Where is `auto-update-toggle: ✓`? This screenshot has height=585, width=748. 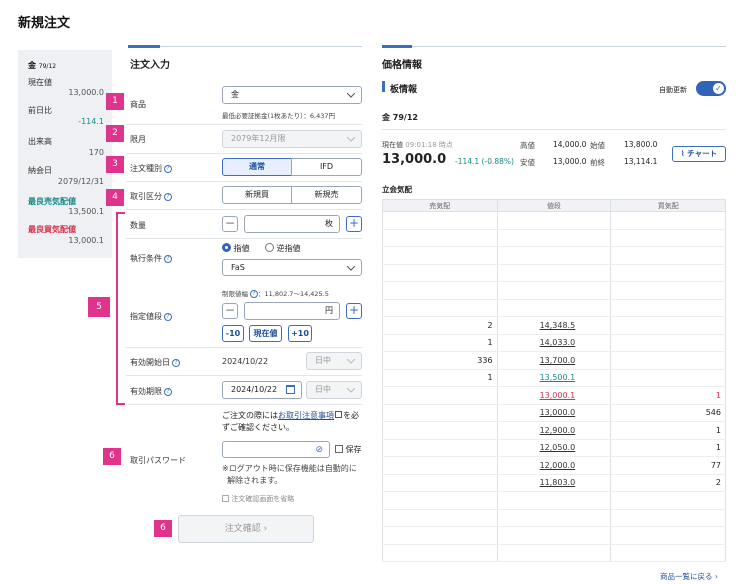
auto-update-toggle: ✓ is located at coordinates (711, 88).